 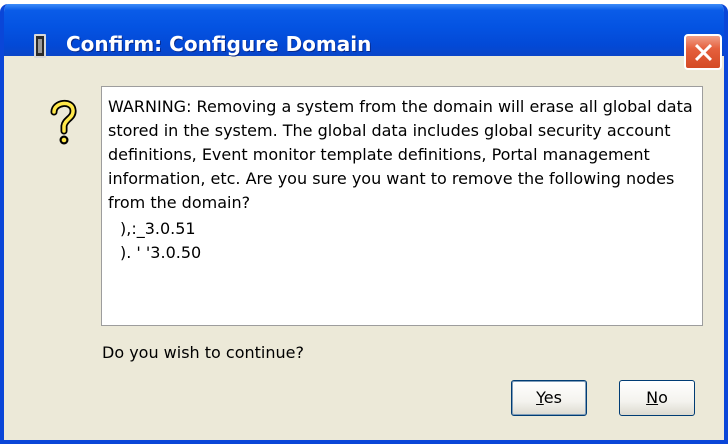 What do you see at coordinates (703, 52) in the screenshot?
I see `close-icon` at bounding box center [703, 52].